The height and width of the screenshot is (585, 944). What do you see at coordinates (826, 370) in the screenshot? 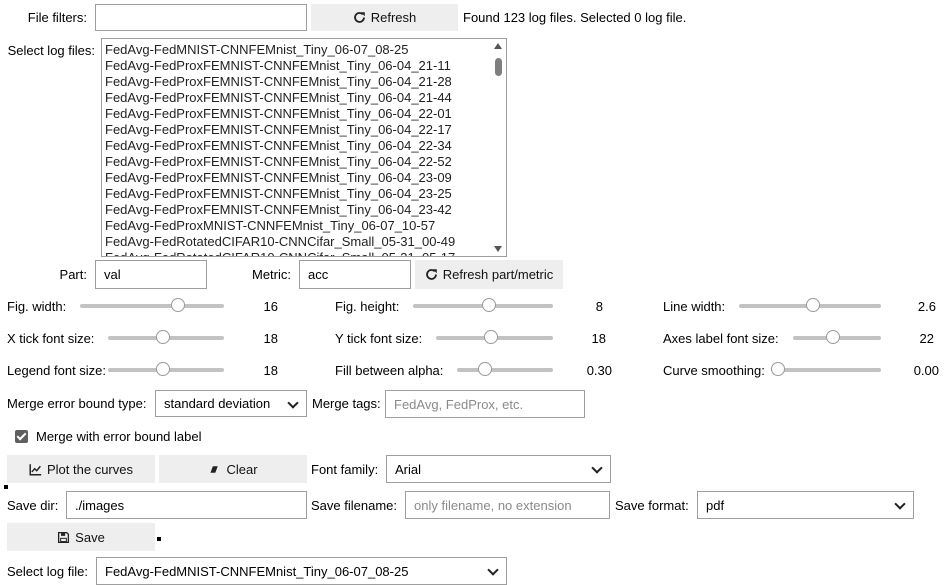
I see `curve-smoothing-slider` at bounding box center [826, 370].